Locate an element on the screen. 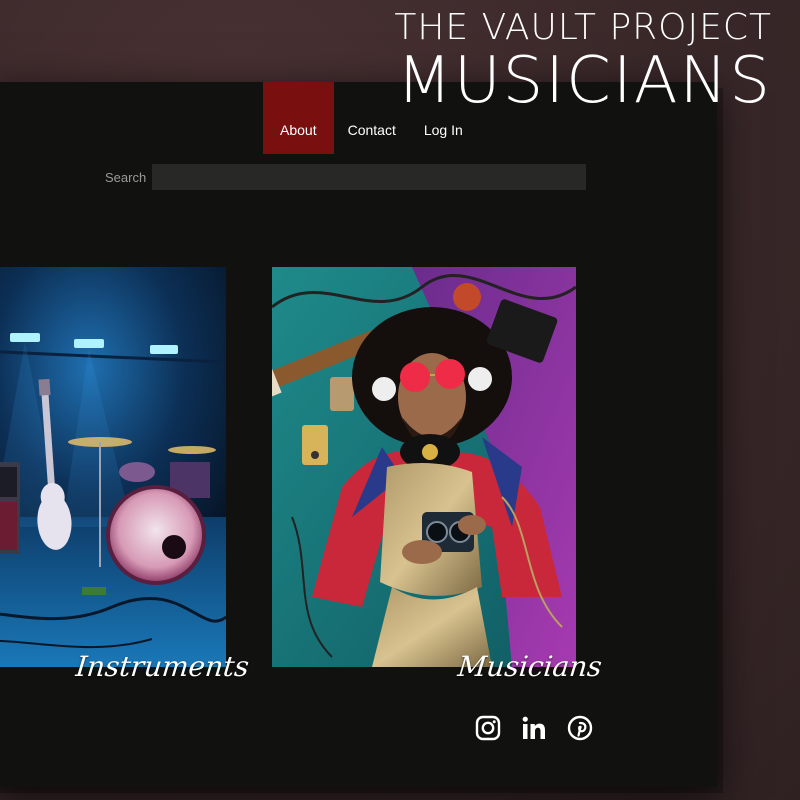  search-bar: Search is located at coordinates (346, 177).